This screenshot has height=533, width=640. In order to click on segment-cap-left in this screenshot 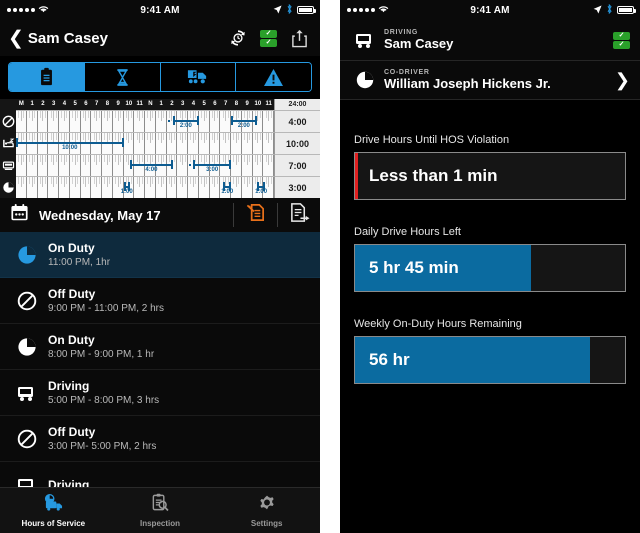, I will do `click(232, 120)`.